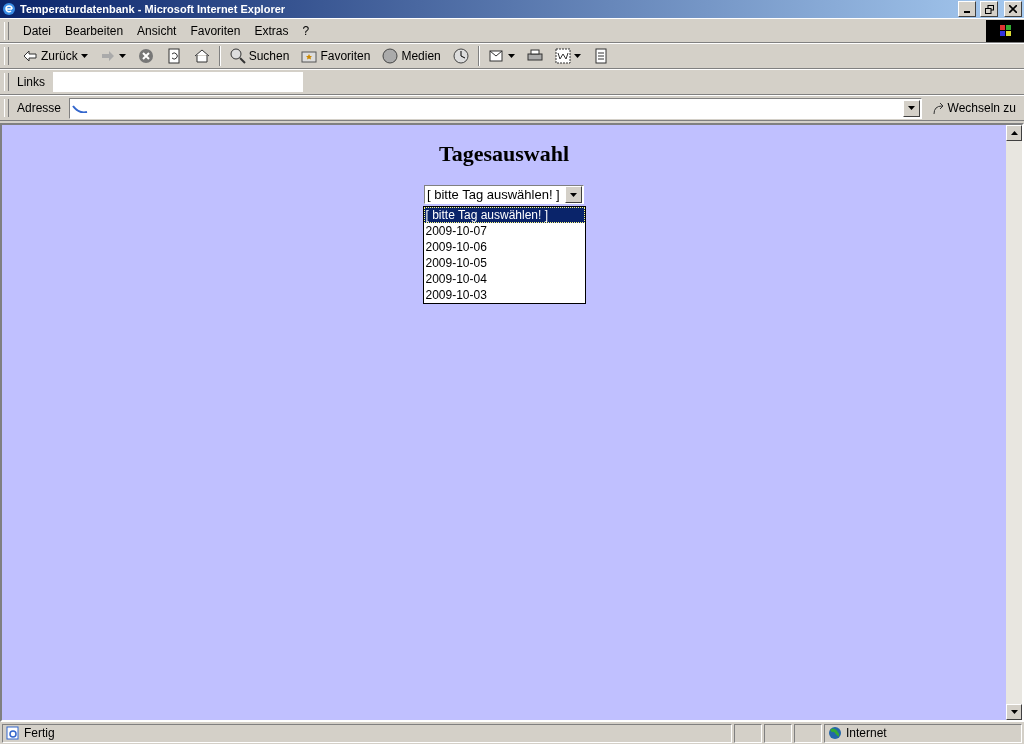 Image resolution: width=1024 pixels, height=744 pixels. What do you see at coordinates (237, 56) in the screenshot?
I see `magnifier-icon` at bounding box center [237, 56].